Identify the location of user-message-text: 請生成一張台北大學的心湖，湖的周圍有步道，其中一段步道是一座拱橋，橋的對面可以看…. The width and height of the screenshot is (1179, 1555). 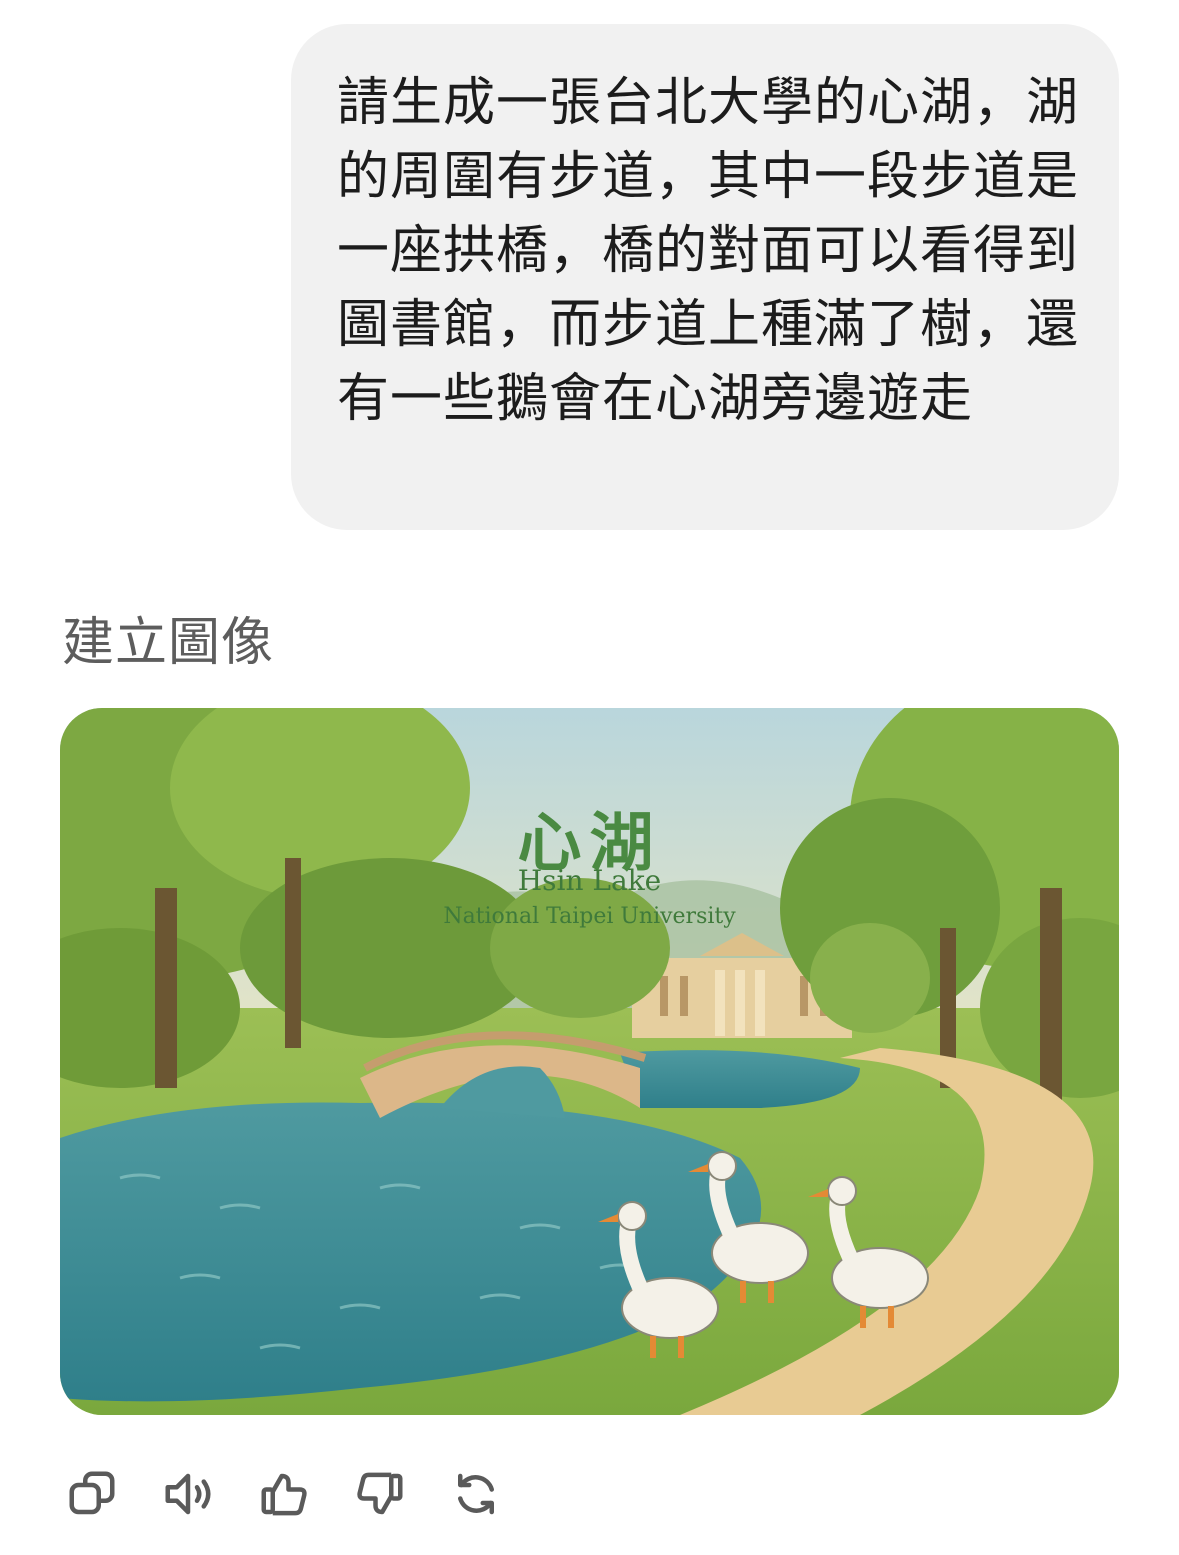
(708, 251).